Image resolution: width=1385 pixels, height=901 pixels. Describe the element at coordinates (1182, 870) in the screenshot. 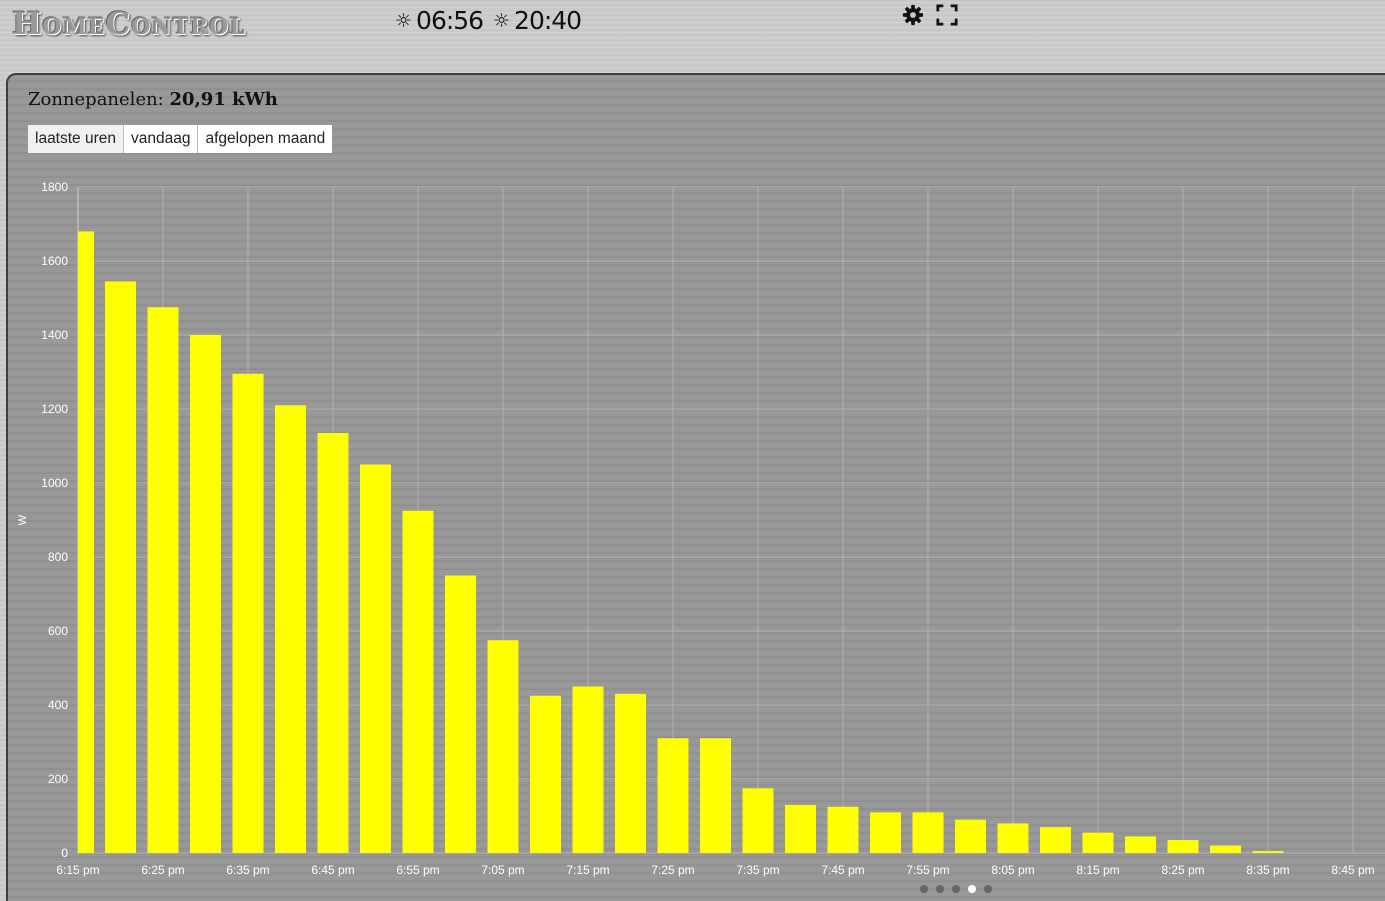

I see `x-tick-label: 8:25 pm` at that location.